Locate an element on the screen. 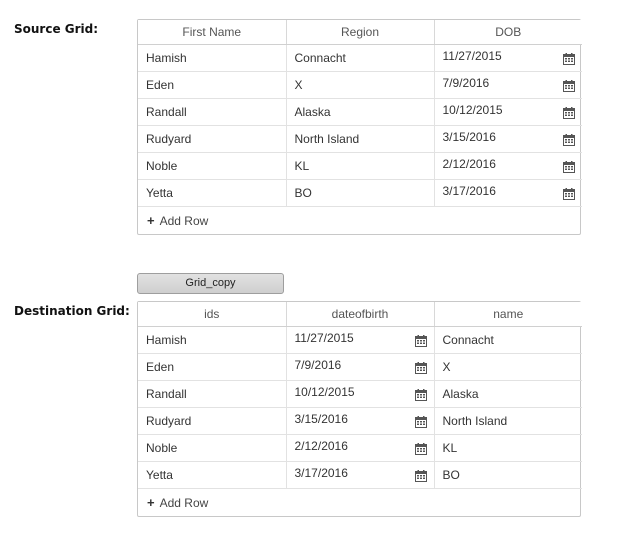 This screenshot has width=619, height=535. cell-dateofbirth: 2/12/2016 is located at coordinates (360, 448).